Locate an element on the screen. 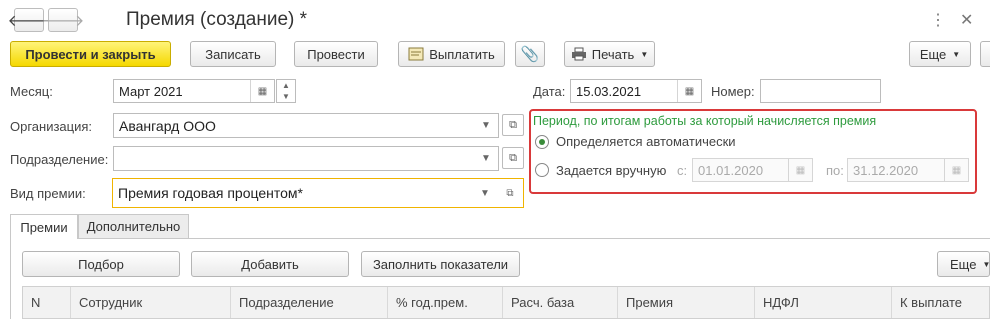  number-label: Номер: is located at coordinates (733, 91).